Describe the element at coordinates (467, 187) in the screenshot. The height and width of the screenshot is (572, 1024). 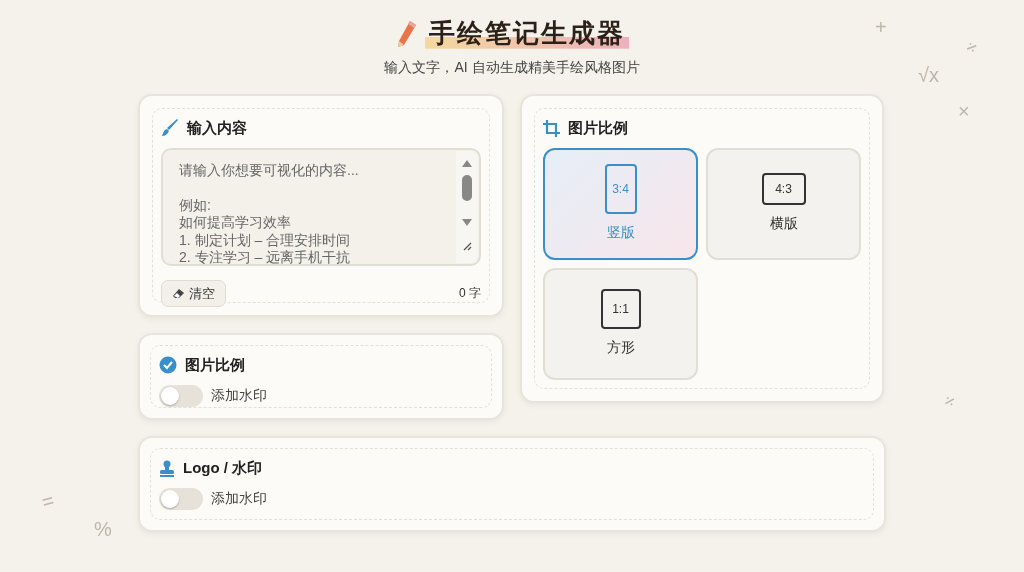
I see `scroll-thumb` at that location.